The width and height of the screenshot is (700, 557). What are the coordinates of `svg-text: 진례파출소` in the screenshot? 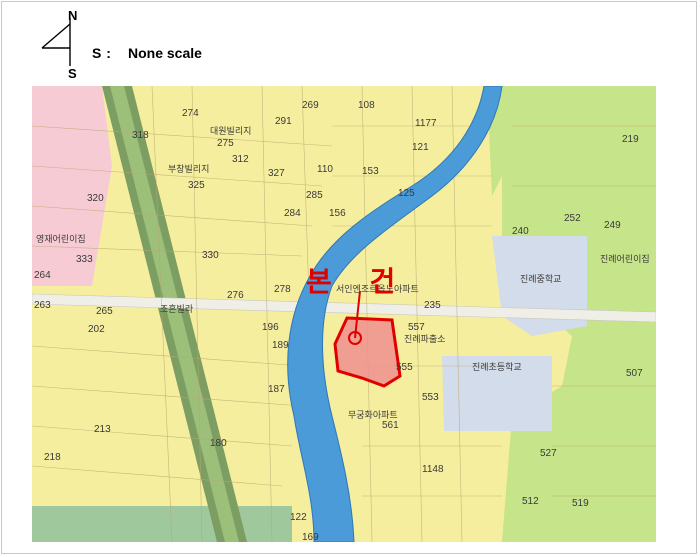 It's located at (424, 339).